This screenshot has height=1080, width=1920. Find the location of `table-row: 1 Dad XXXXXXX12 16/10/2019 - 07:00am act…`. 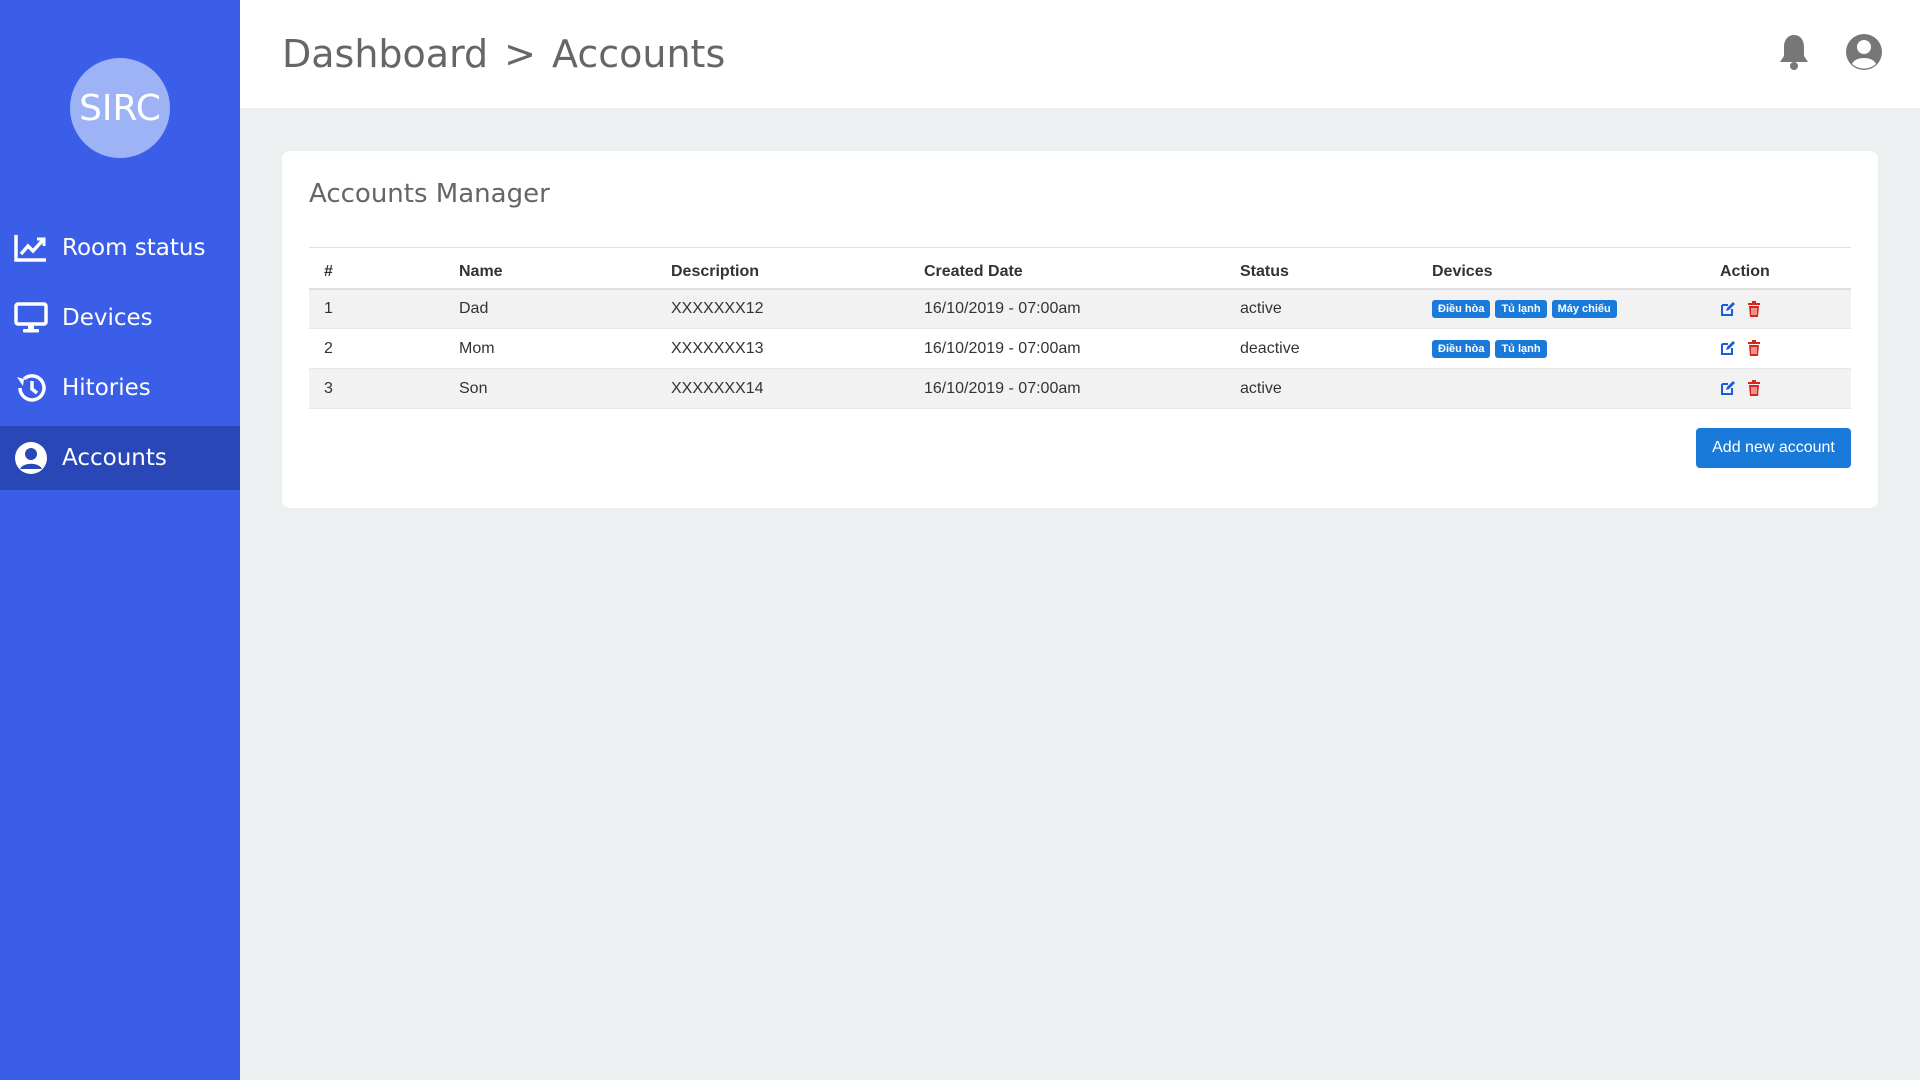

table-row: 1 Dad XXXXXXX12 16/10/2019 - 07:00am act… is located at coordinates (1080, 308).